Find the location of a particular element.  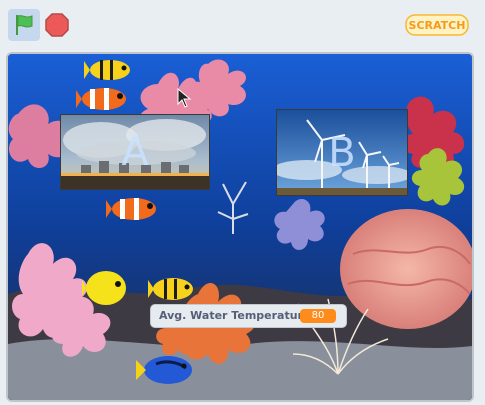

stop-sign-icon is located at coordinates (57, 25).